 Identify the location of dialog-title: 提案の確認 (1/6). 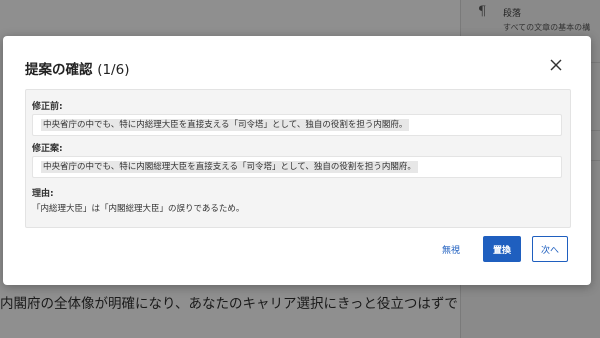
(77, 68).